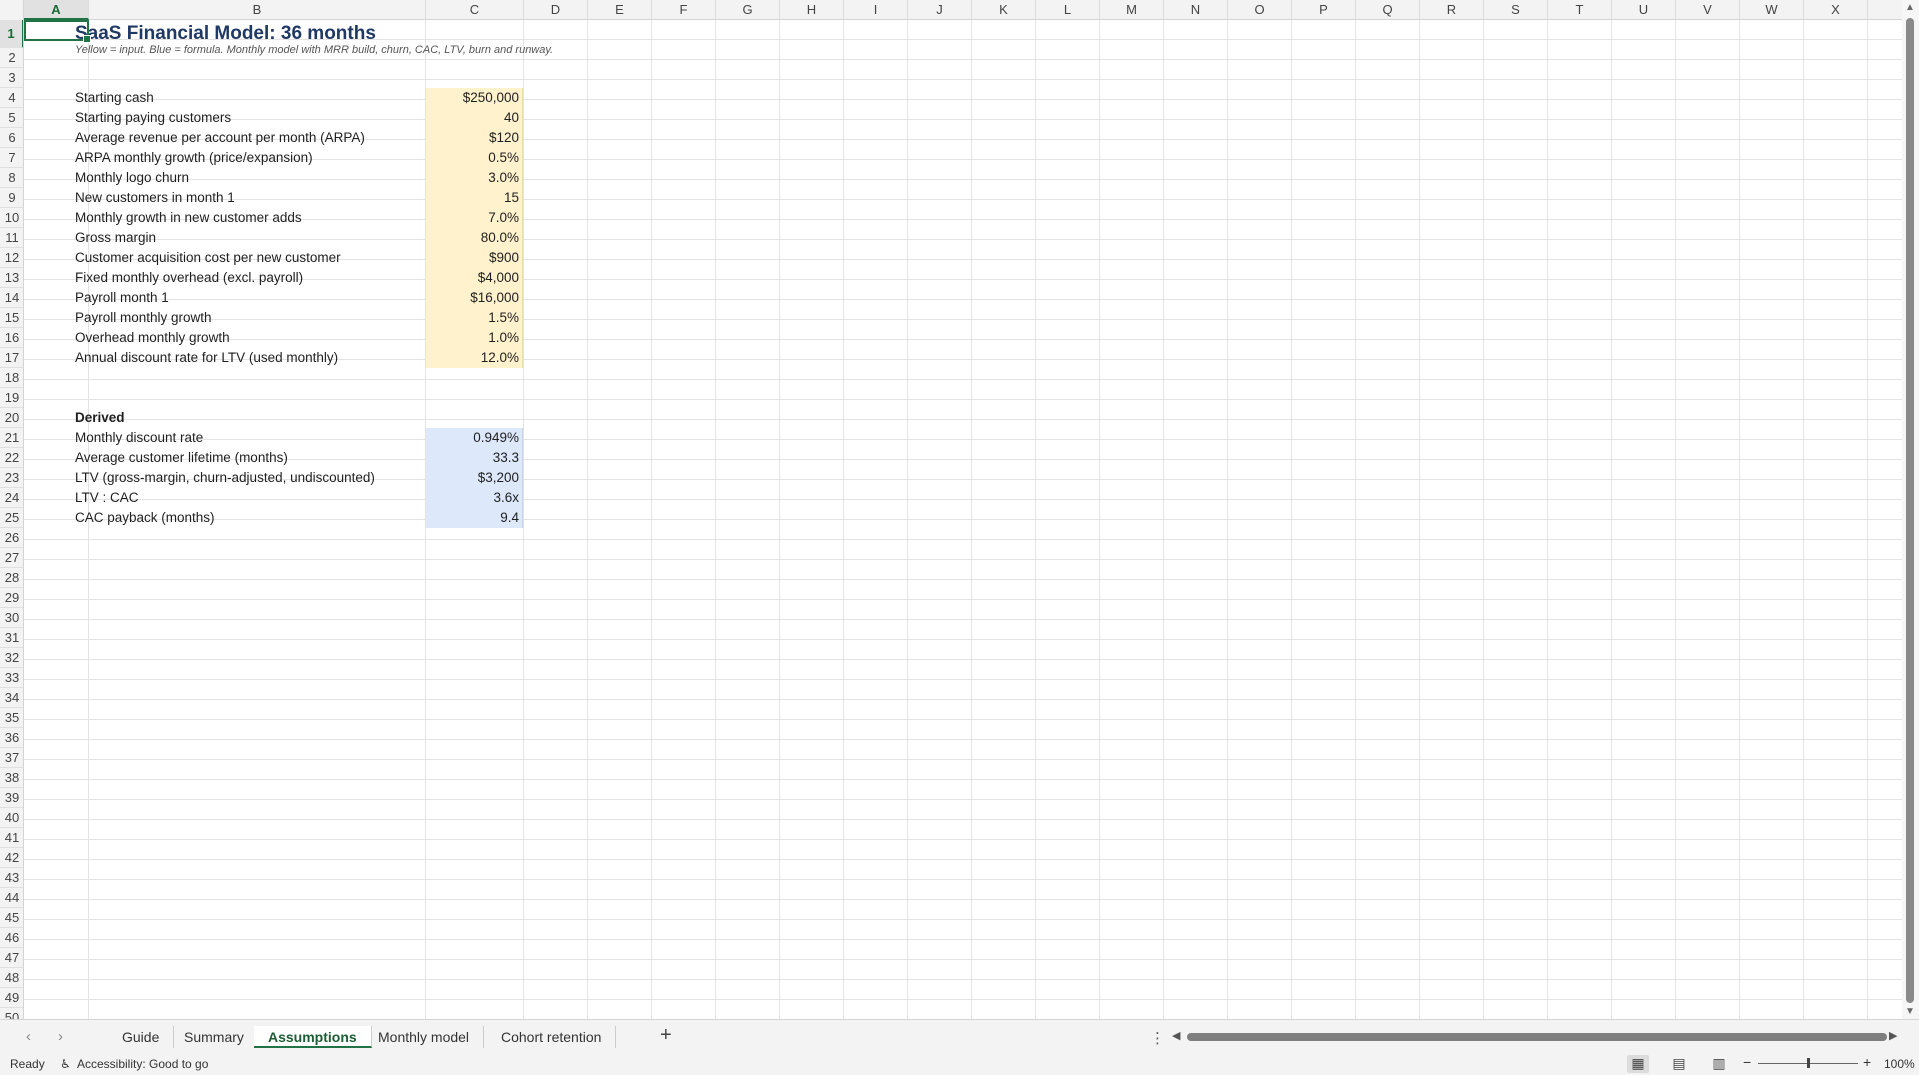 The width and height of the screenshot is (1919, 1075). I want to click on derived-value: 3.6x, so click(474, 498).